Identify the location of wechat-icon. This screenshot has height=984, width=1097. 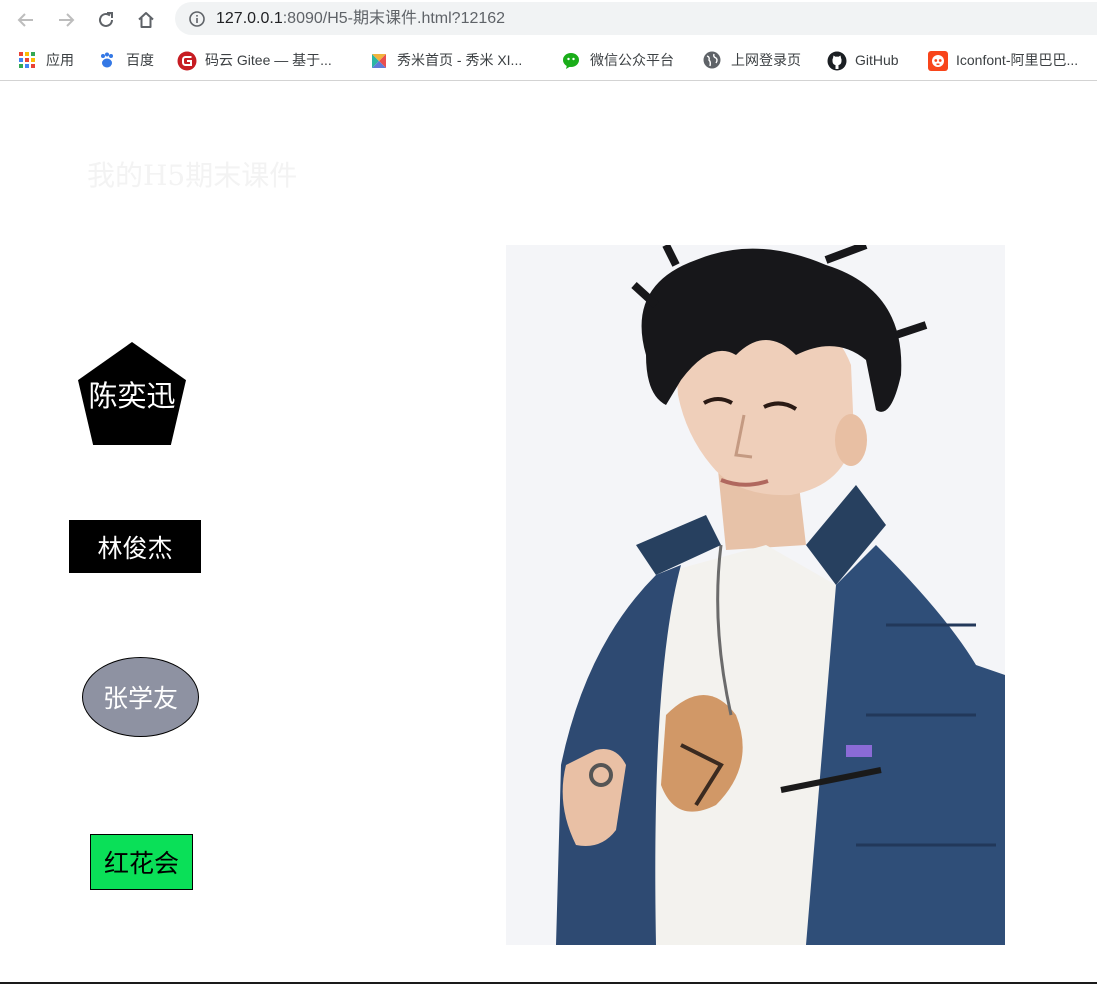
(571, 60).